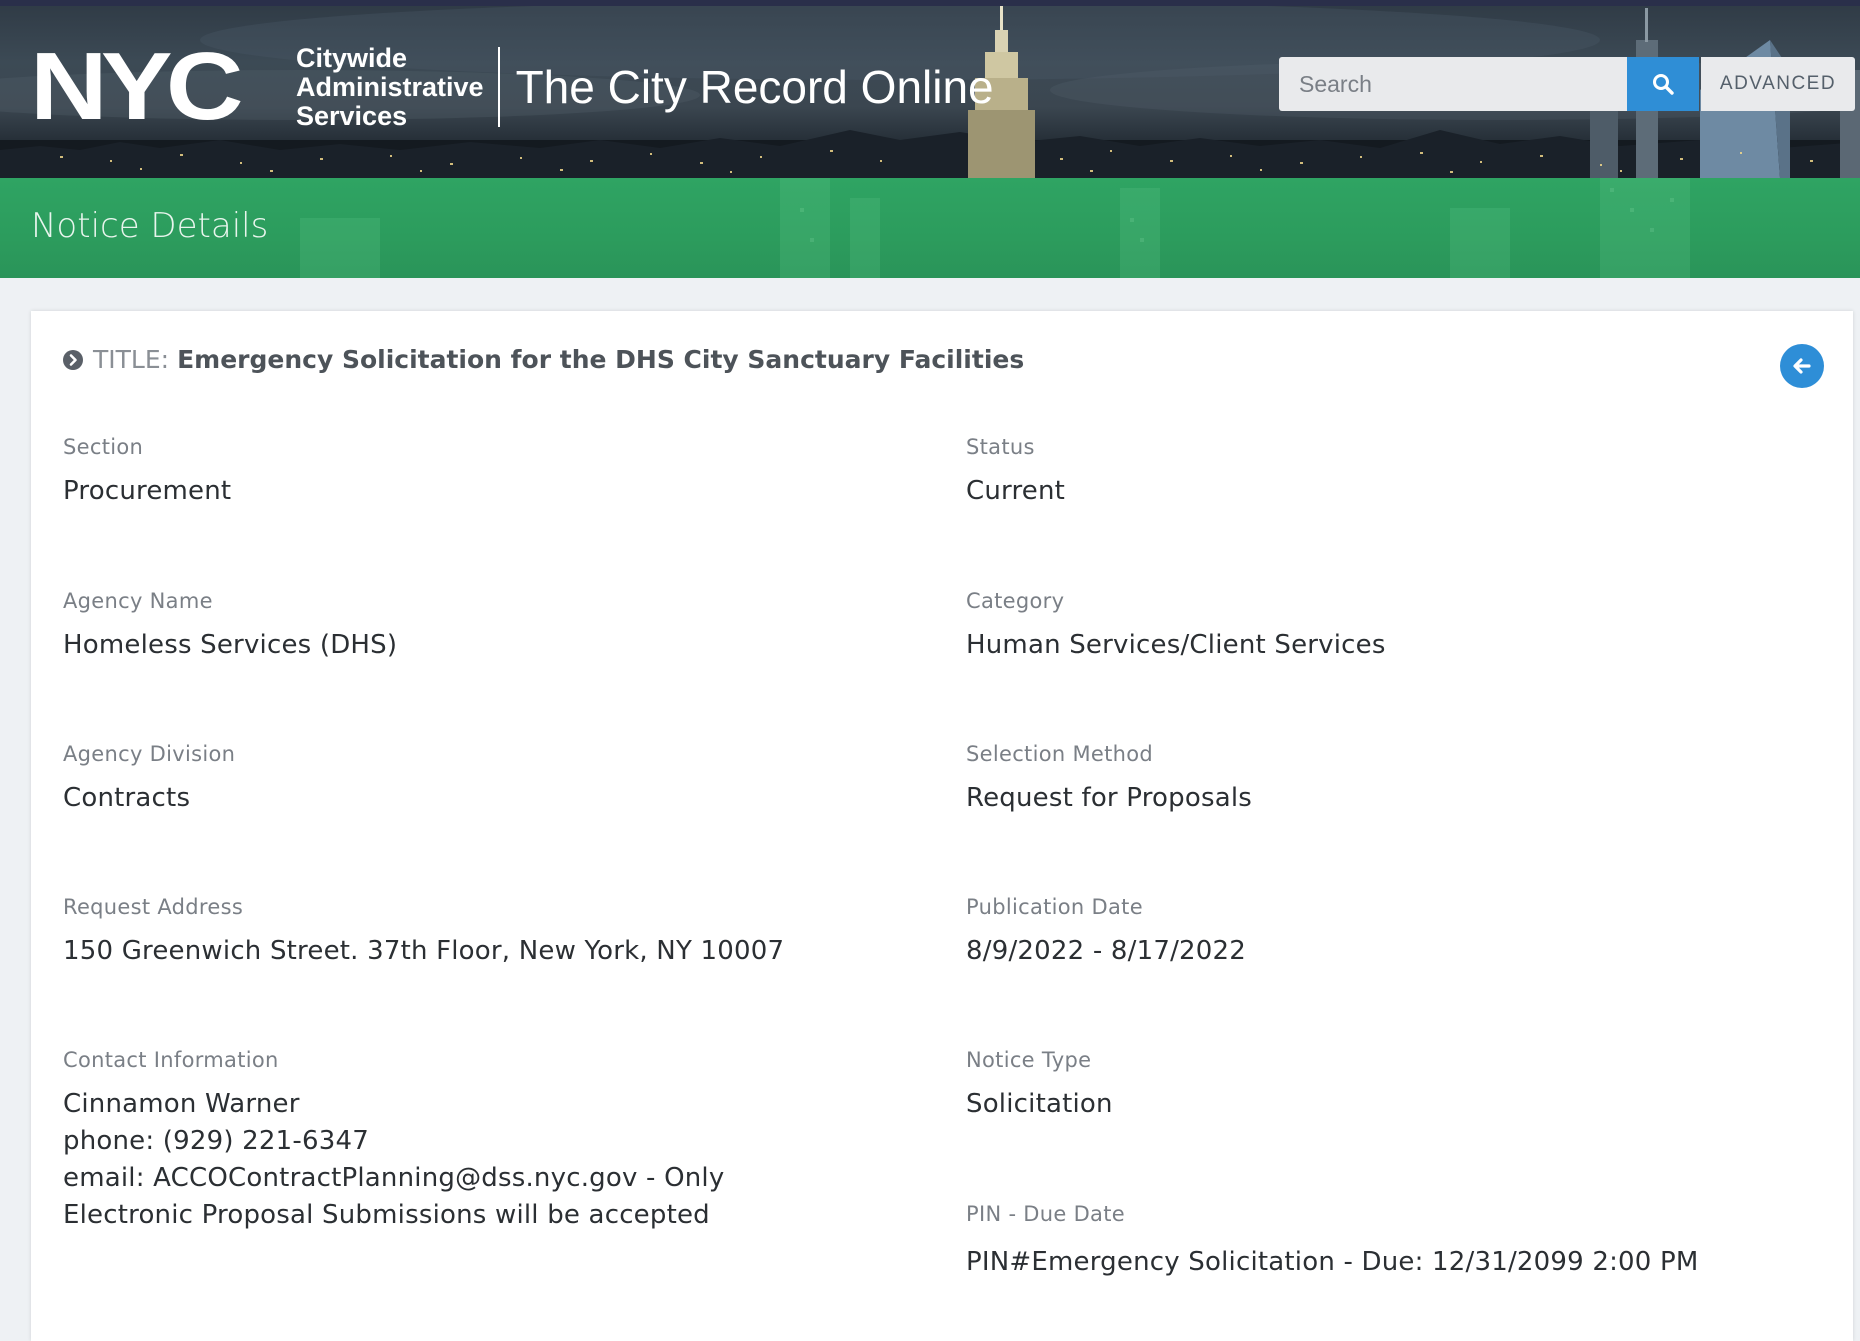 The height and width of the screenshot is (1341, 1860). Describe the element at coordinates (1396, 626) in the screenshot. I see `field-category: Category Human Services/Client Services` at that location.